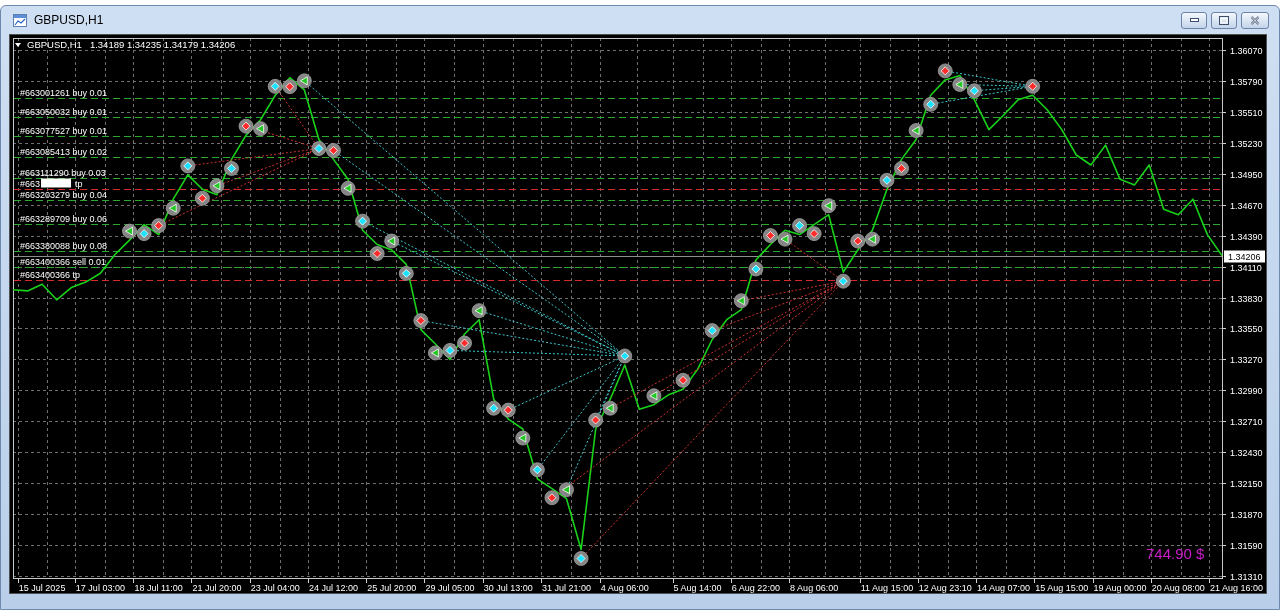 The image size is (1280, 610). I want to click on time-axis-label: 12 Aug 23:10, so click(945, 588).